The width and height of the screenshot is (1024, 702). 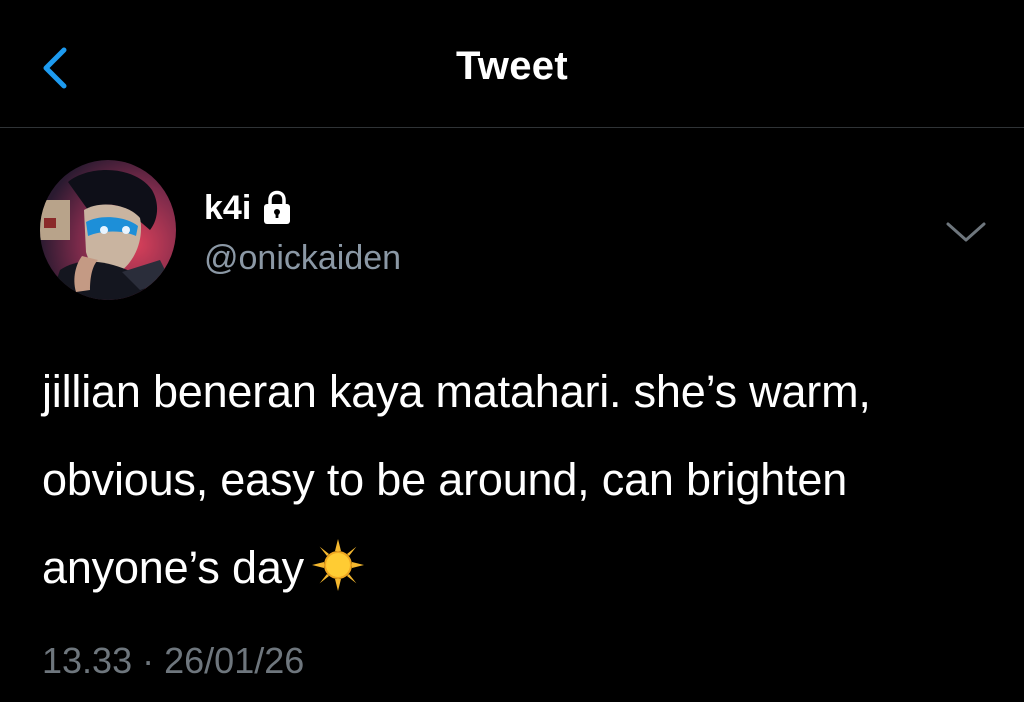 I want to click on tweet-date: 26/01/26, so click(x=234, y=660).